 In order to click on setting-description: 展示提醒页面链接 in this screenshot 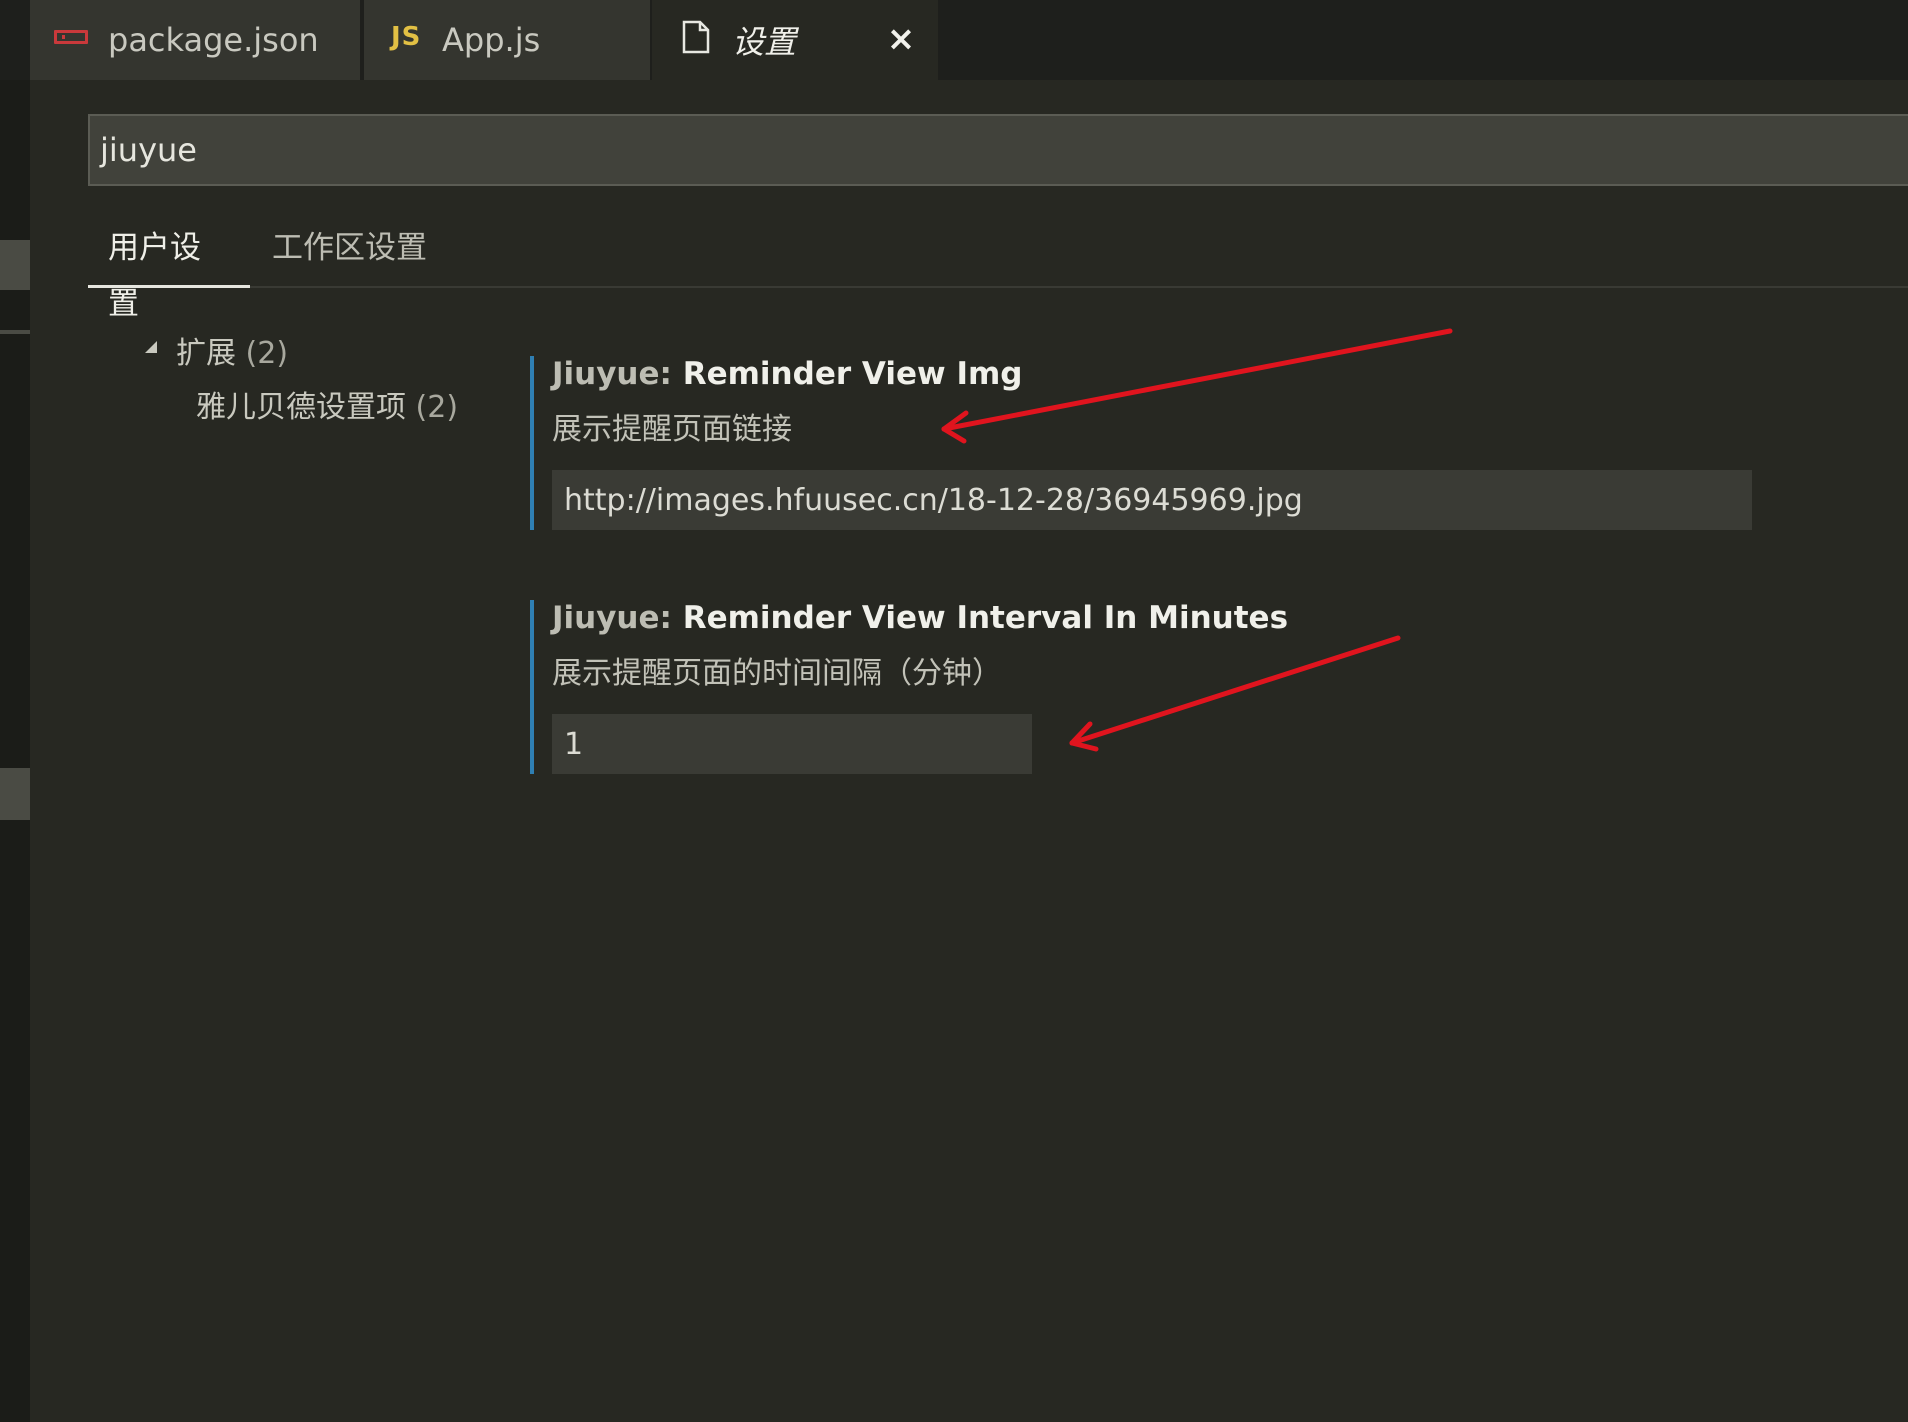, I will do `click(672, 429)`.